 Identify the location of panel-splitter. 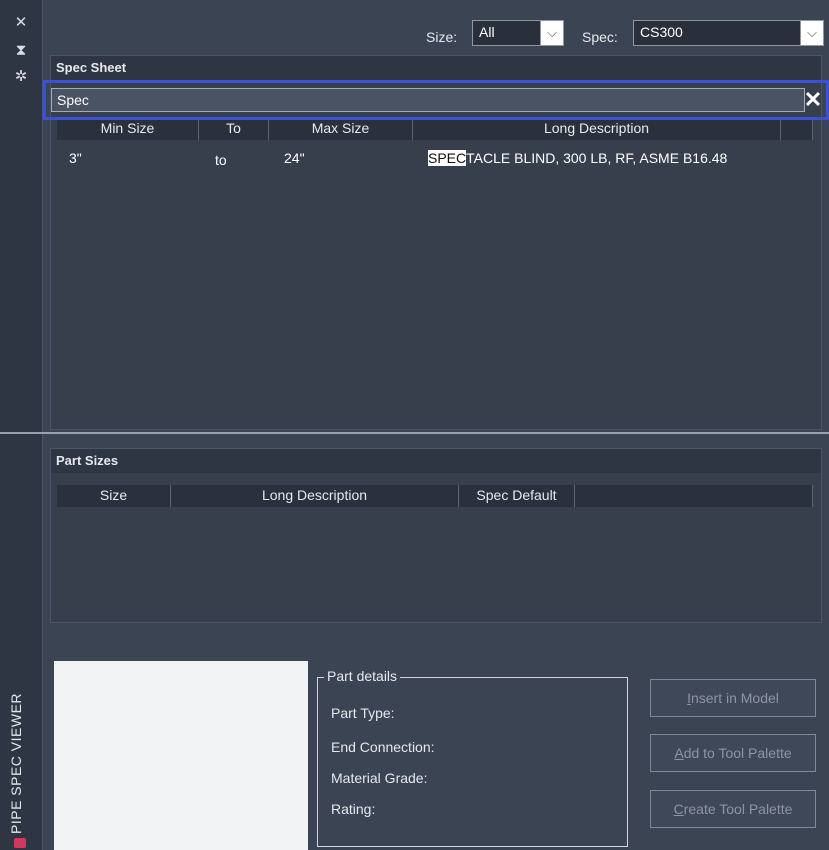
(414, 433).